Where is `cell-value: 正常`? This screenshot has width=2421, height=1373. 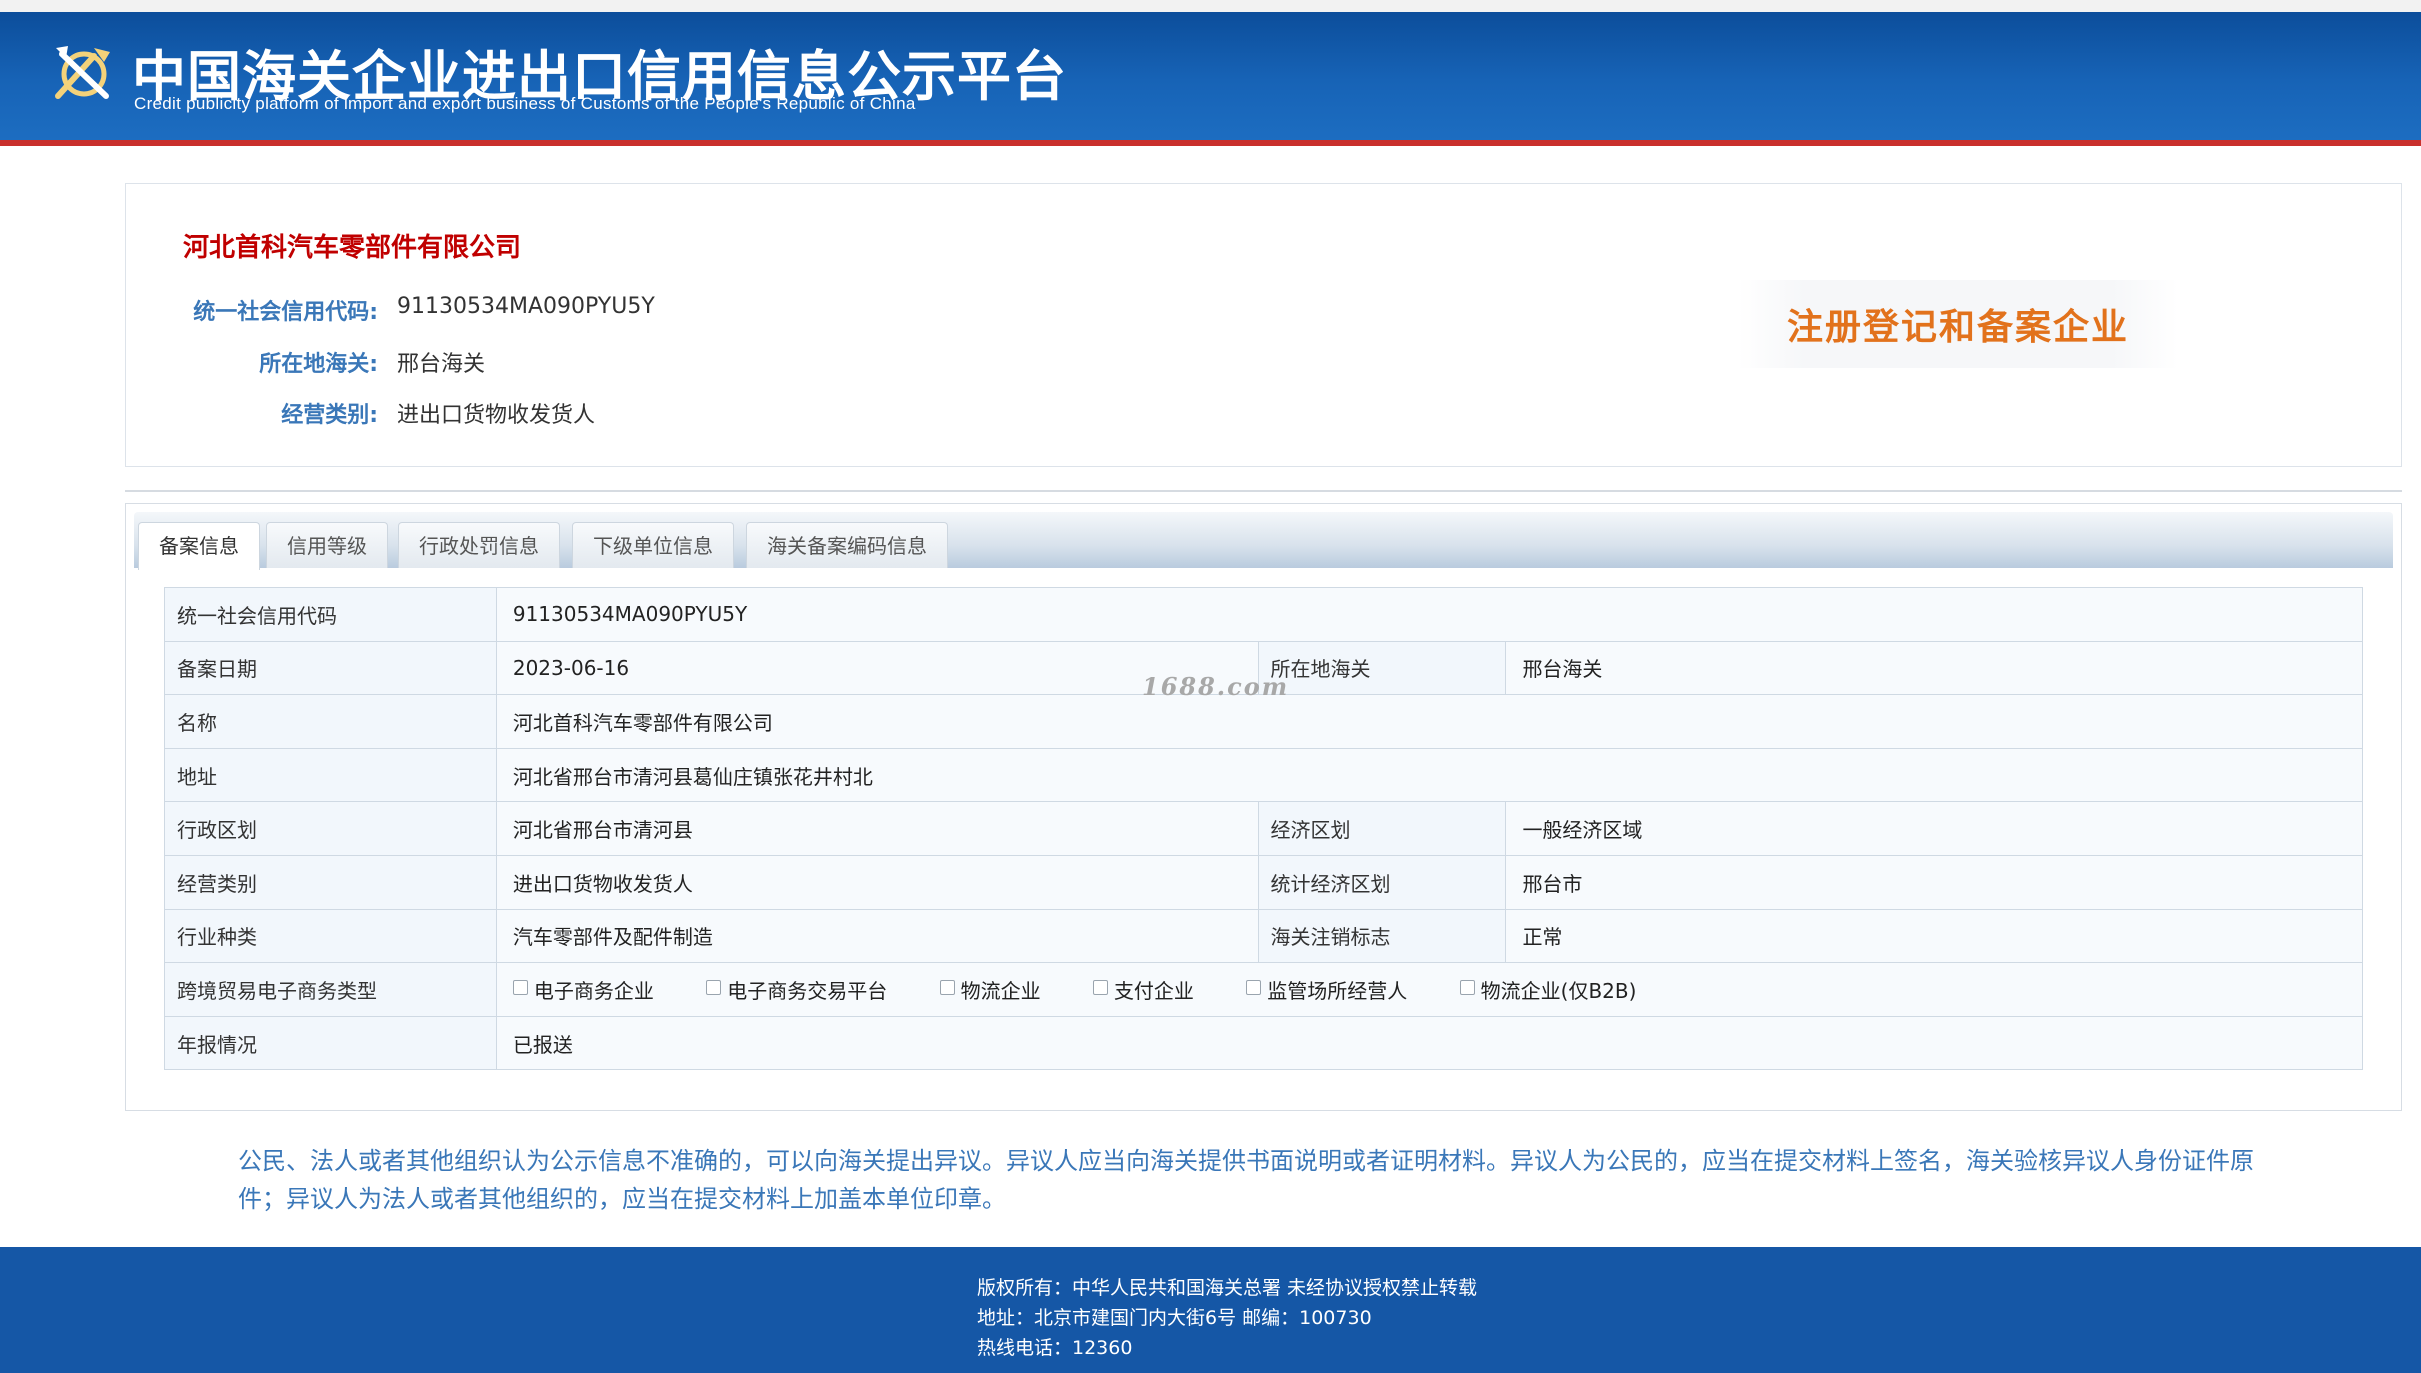
cell-value: 正常 is located at coordinates (1934, 936).